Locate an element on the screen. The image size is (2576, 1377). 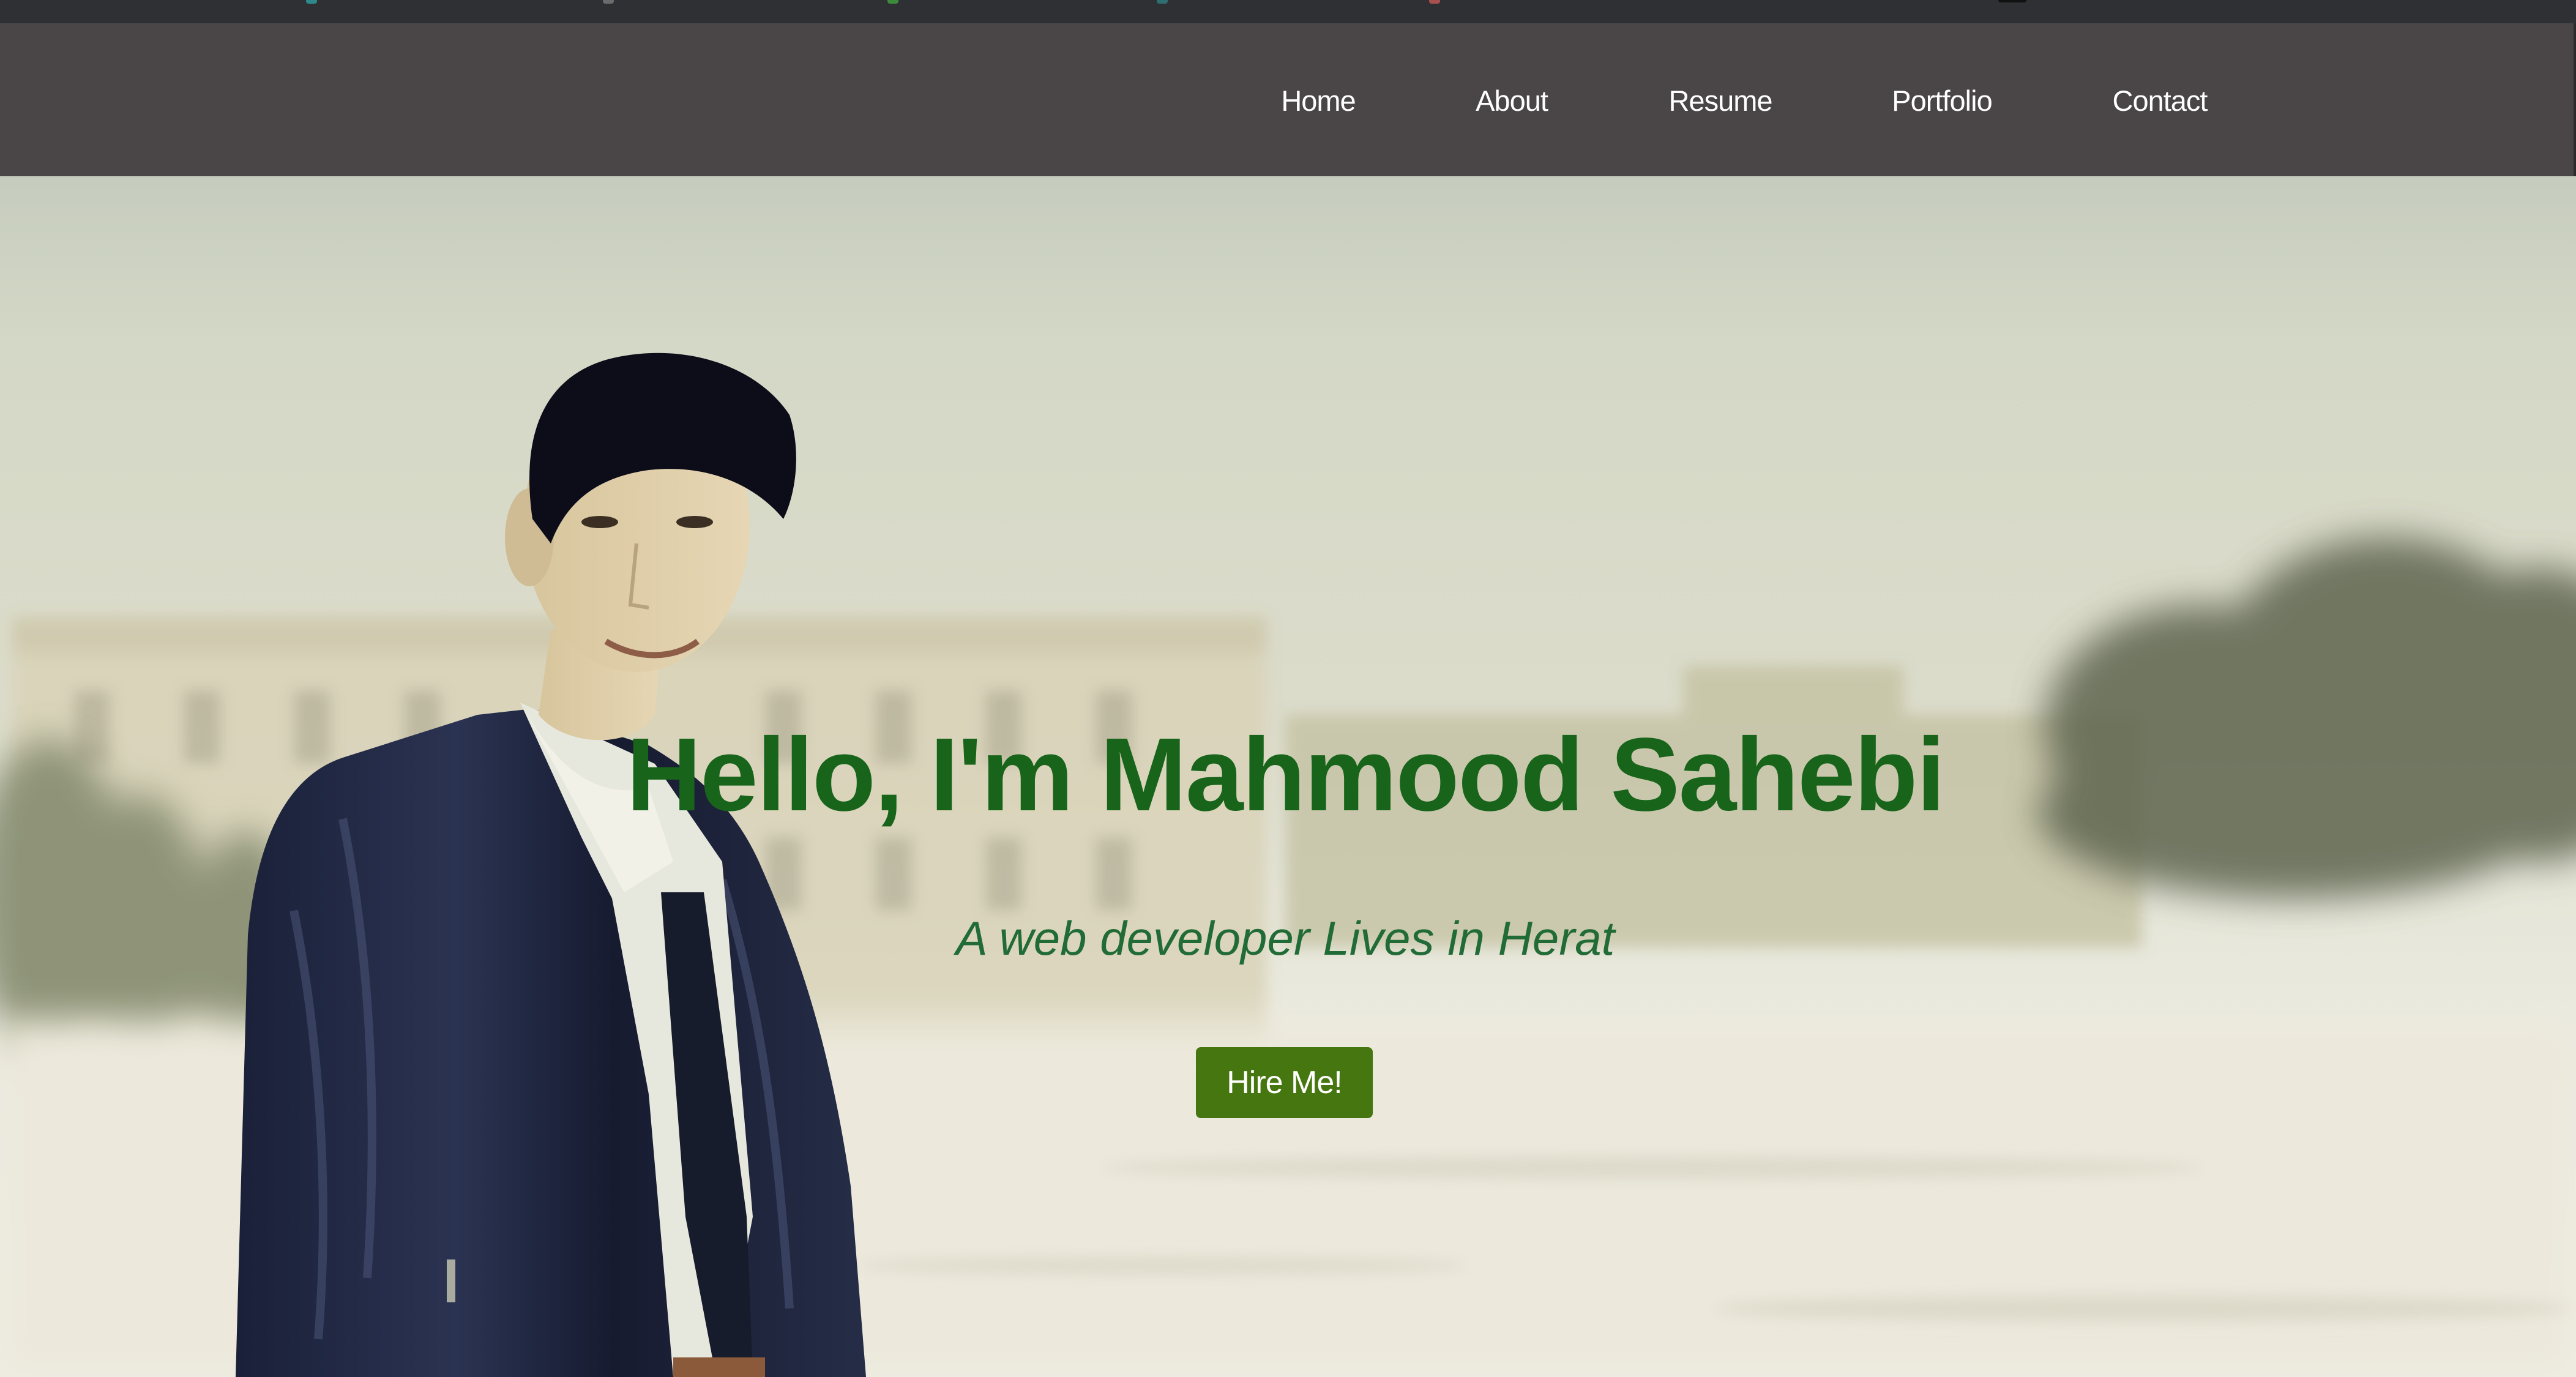
nav-link-about: About is located at coordinates (1512, 99).